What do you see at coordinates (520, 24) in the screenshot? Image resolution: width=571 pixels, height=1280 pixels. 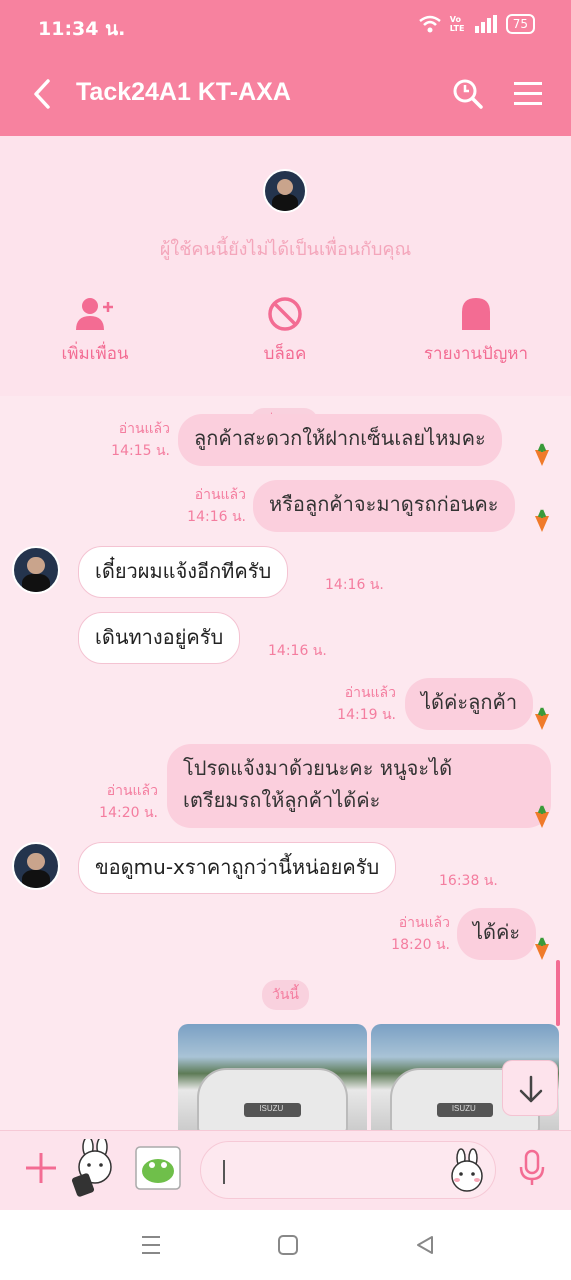 I see `battery-icon: 75` at bounding box center [520, 24].